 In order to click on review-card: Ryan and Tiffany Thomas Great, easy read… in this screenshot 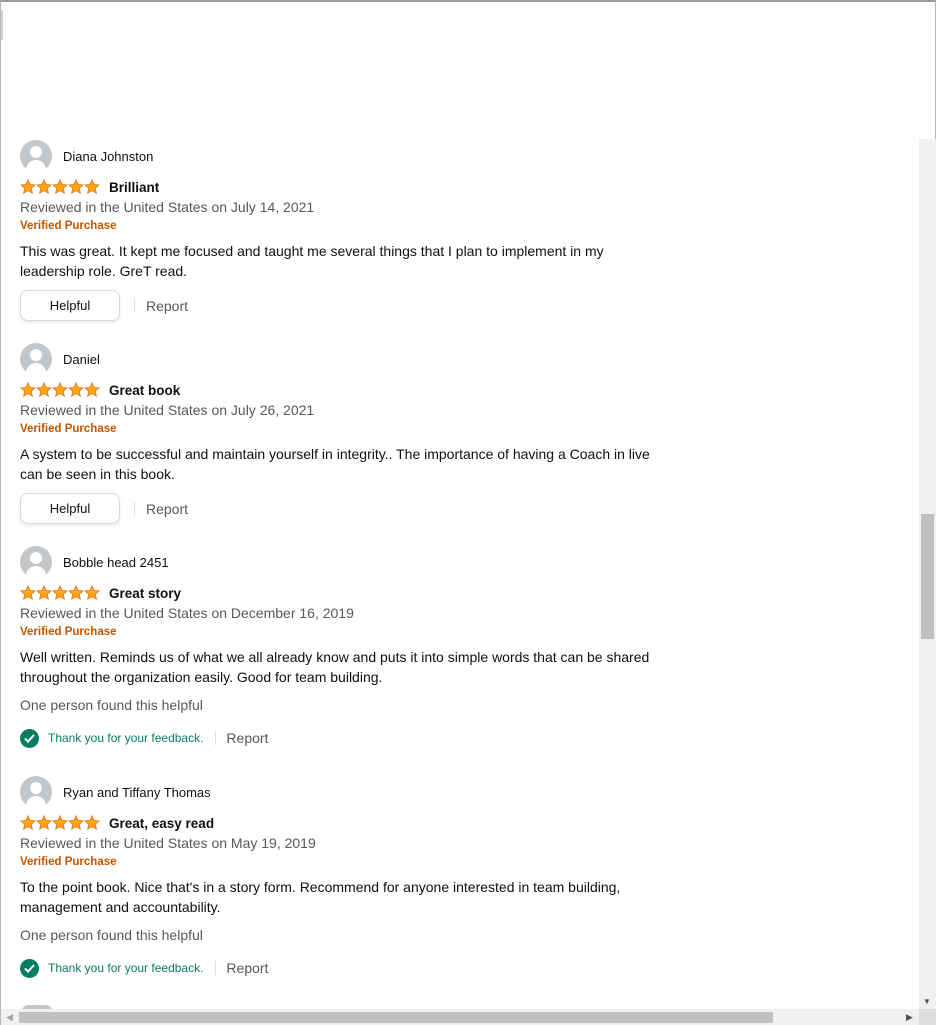, I will do `click(360, 877)`.